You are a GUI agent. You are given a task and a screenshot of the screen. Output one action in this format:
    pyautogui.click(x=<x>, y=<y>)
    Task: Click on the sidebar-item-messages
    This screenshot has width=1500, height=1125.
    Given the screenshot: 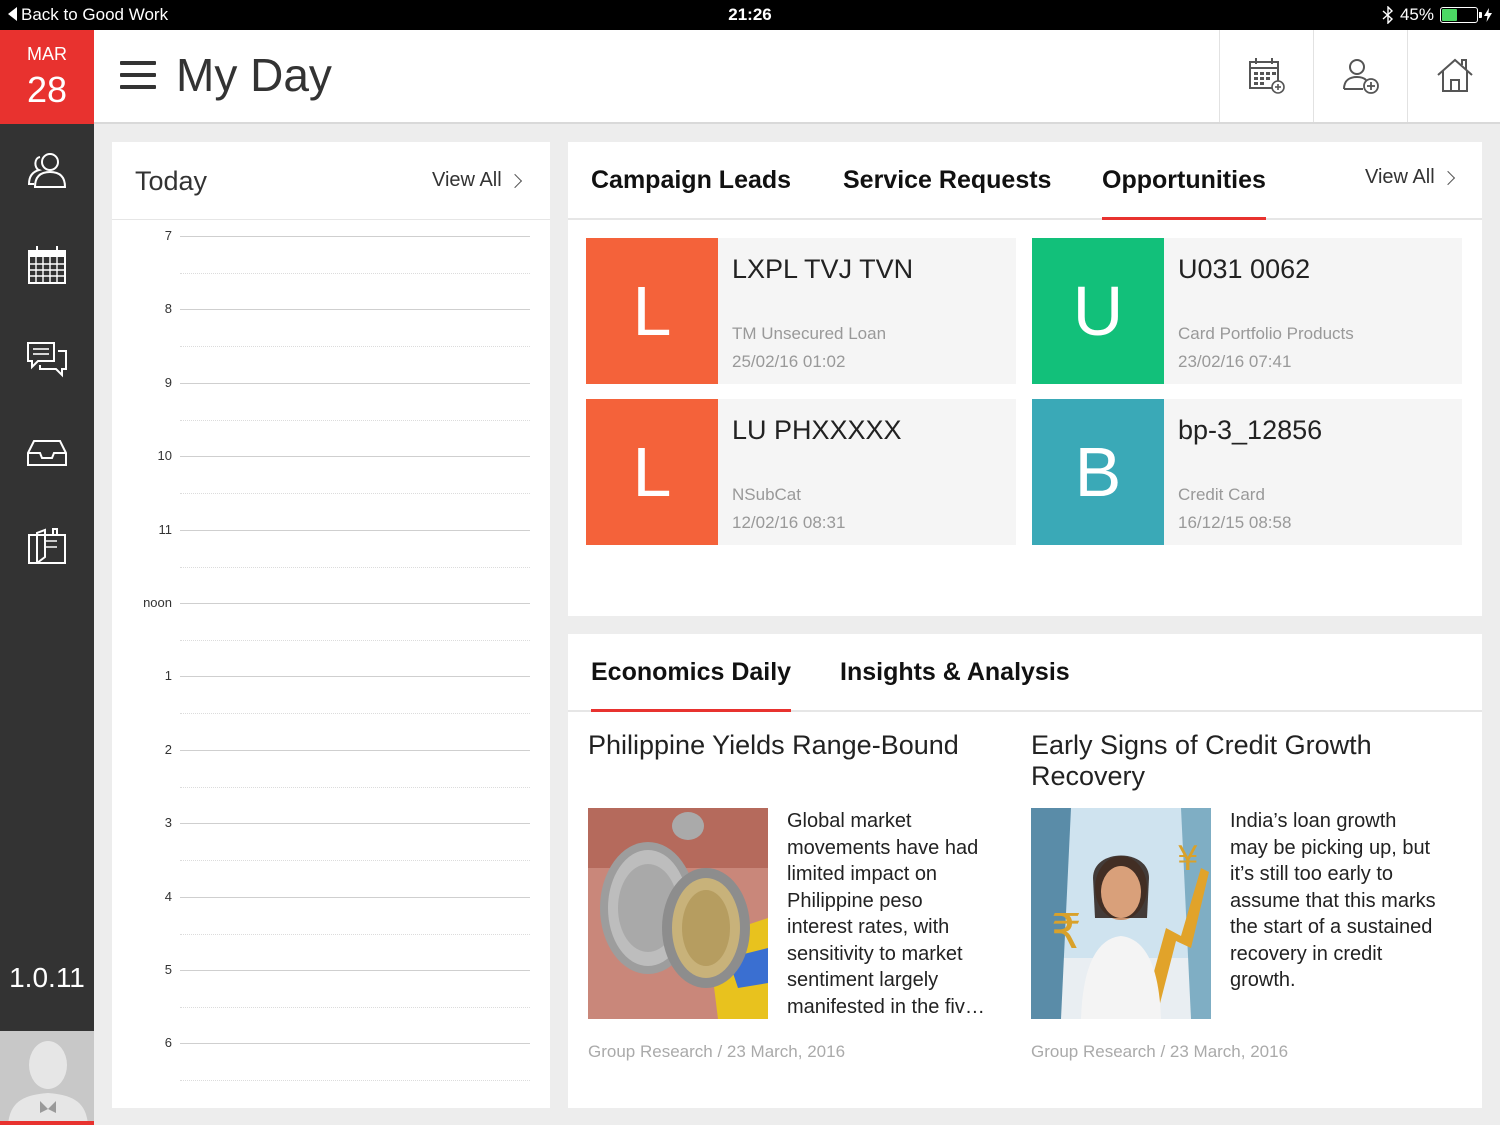 What is the action you would take?
    pyautogui.click(x=47, y=359)
    